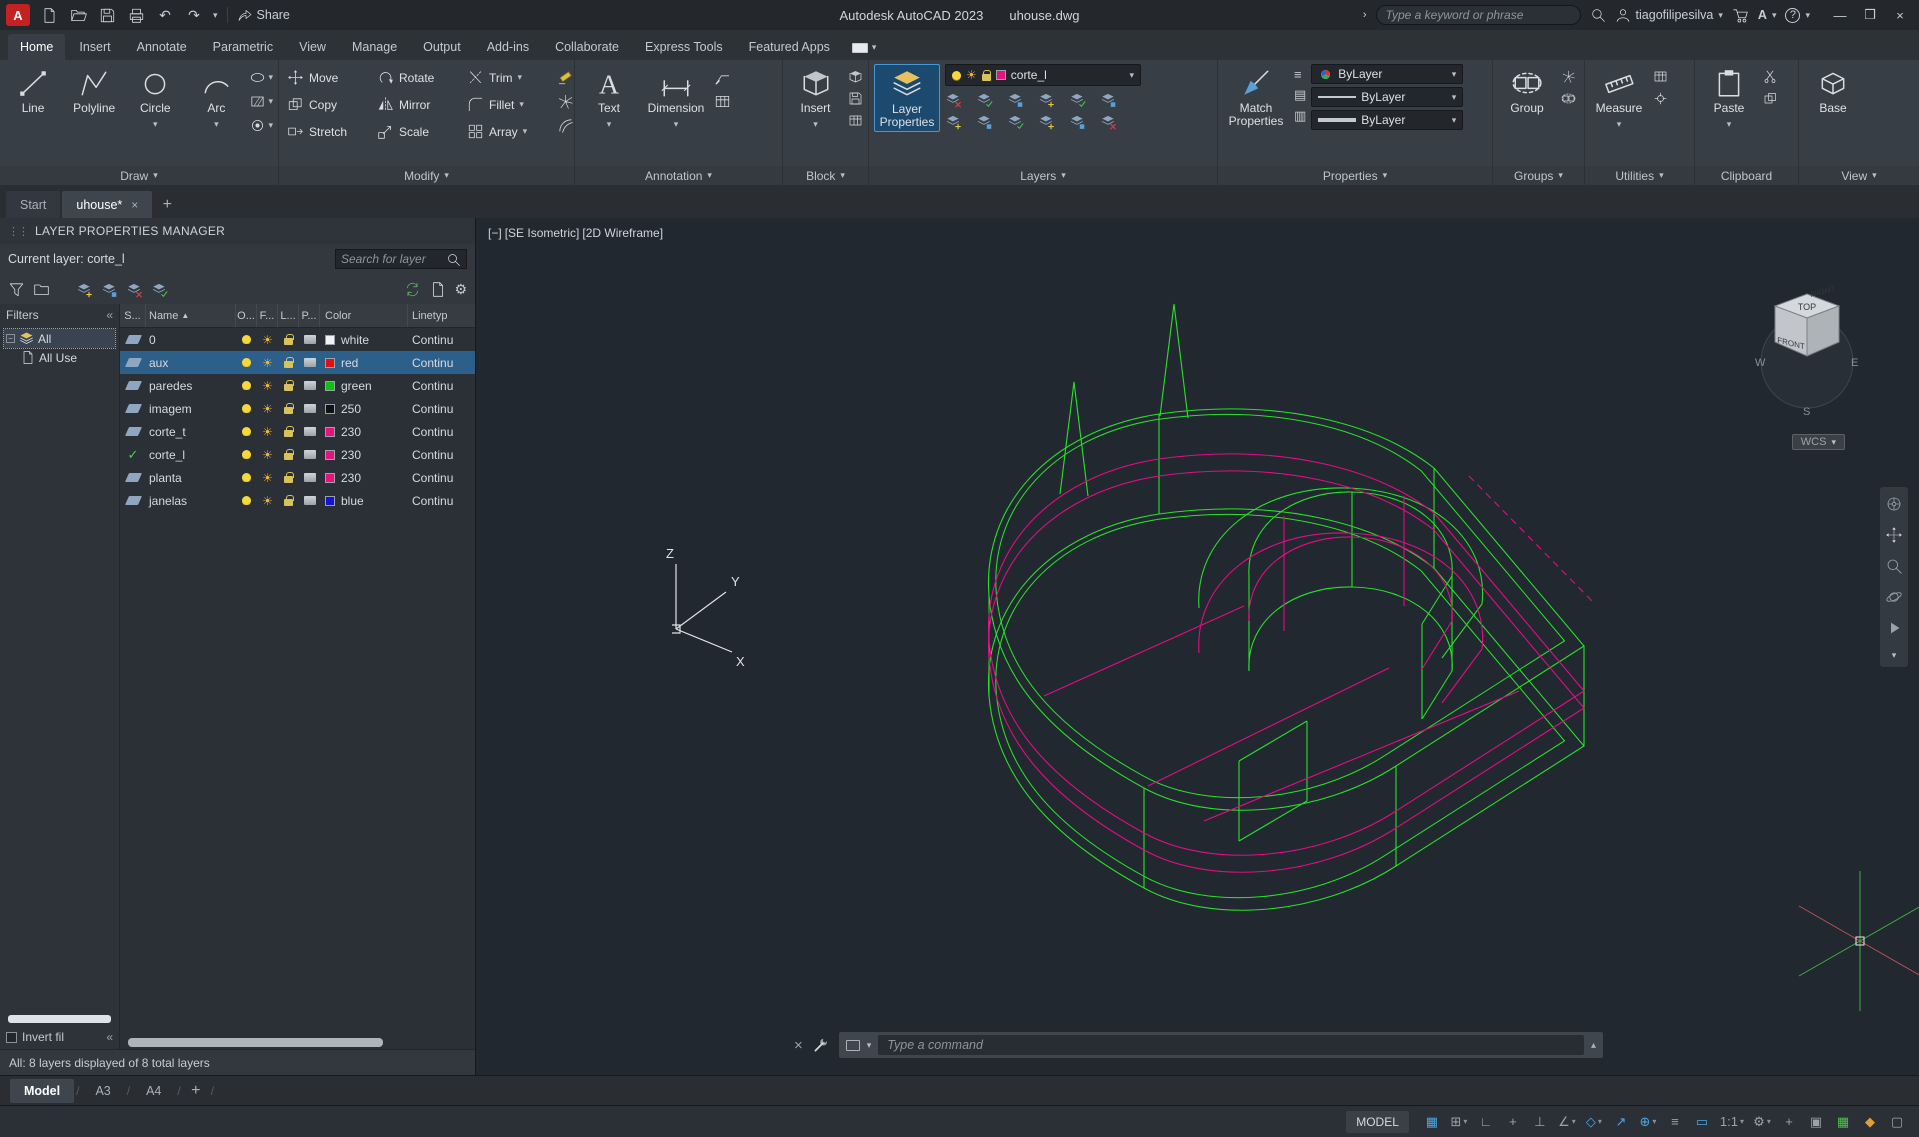 The image size is (1919, 1137). I want to click on layer-row: ✓ 0 ☀ white Continu, so click(297, 339).